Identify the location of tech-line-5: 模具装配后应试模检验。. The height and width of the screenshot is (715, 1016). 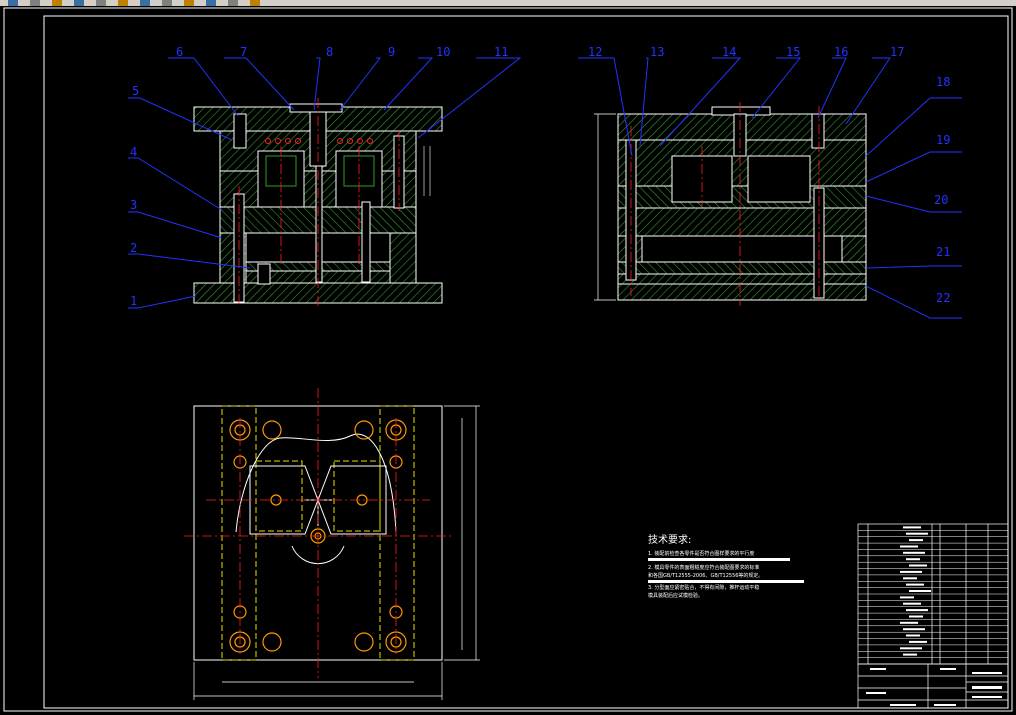
(675, 595).